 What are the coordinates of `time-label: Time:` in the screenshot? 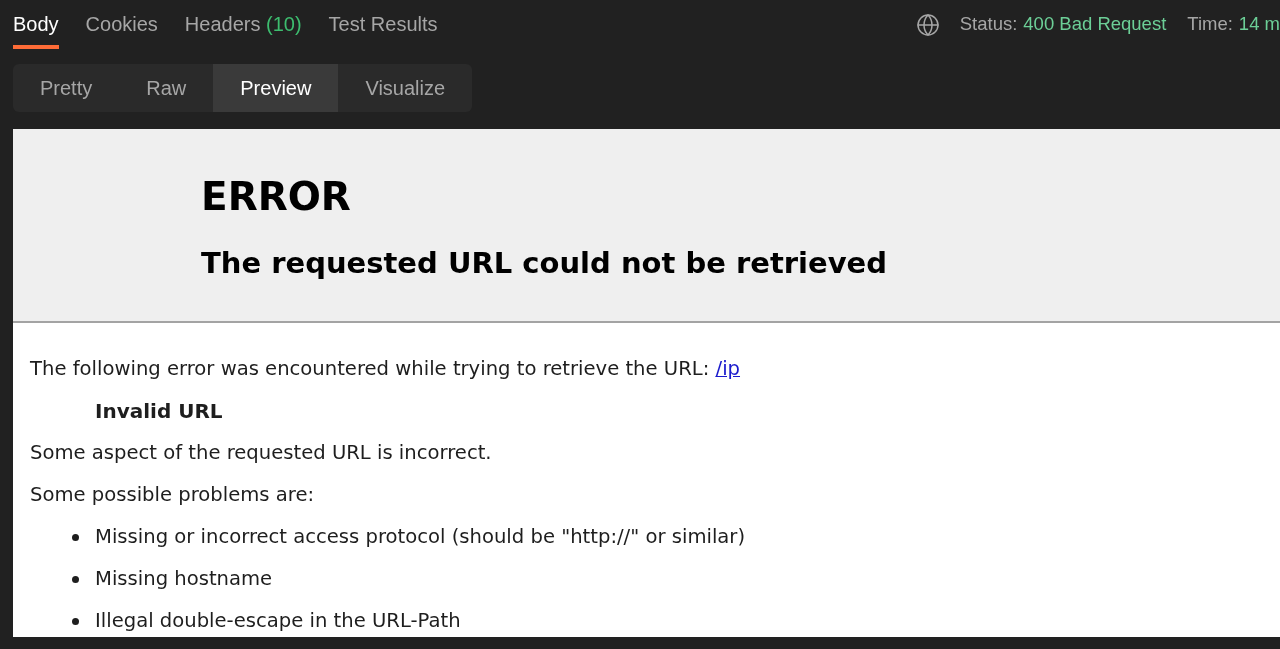 It's located at (1210, 24).